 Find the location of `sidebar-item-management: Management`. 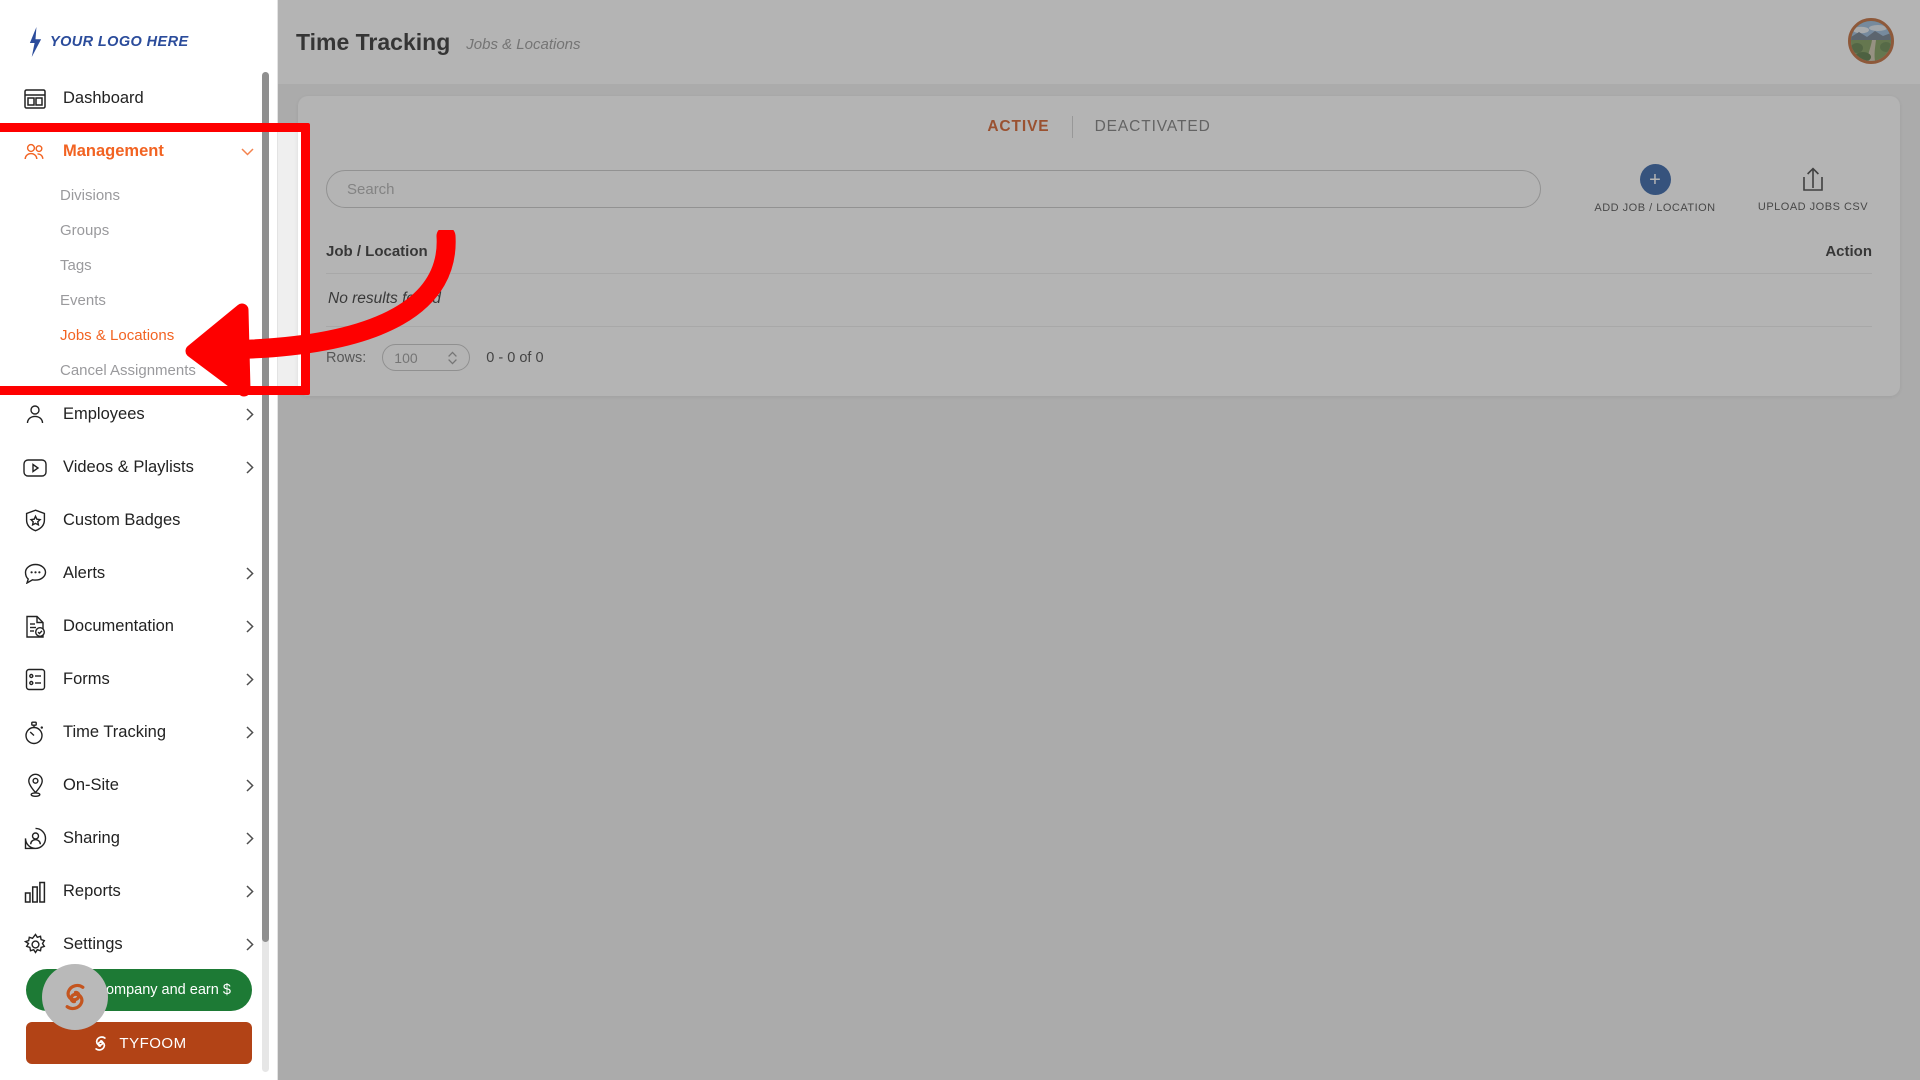

sidebar-item-management: Management is located at coordinates (139, 151).